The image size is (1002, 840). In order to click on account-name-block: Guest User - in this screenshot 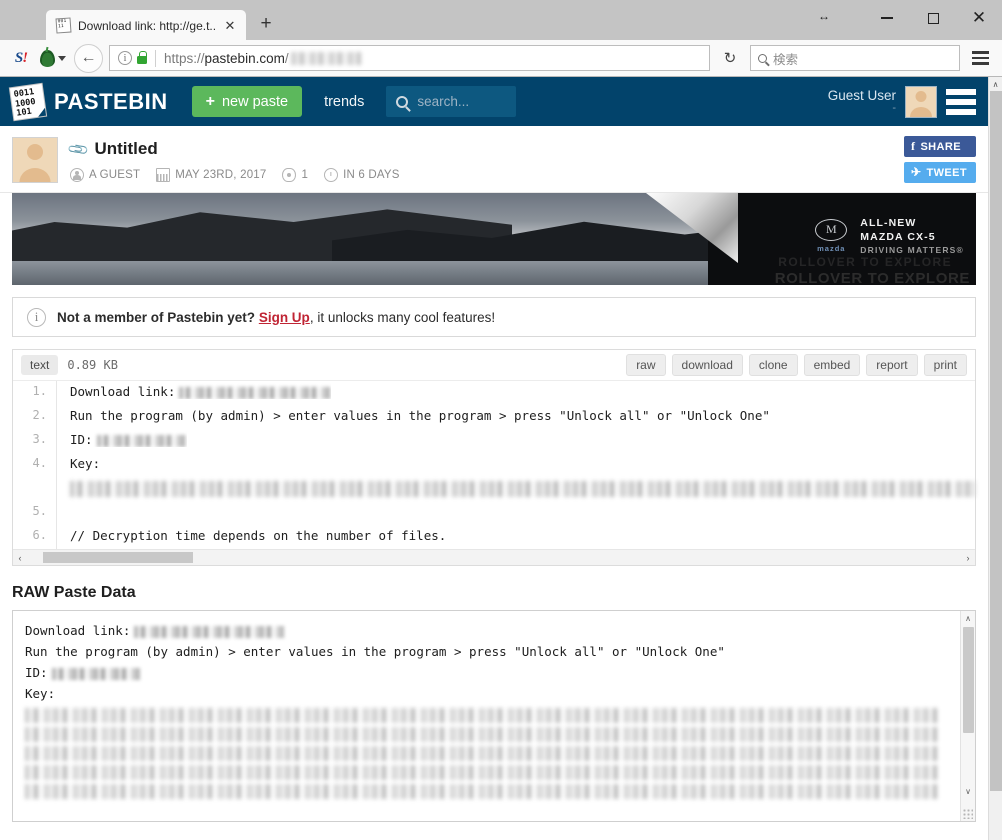, I will do `click(861, 101)`.